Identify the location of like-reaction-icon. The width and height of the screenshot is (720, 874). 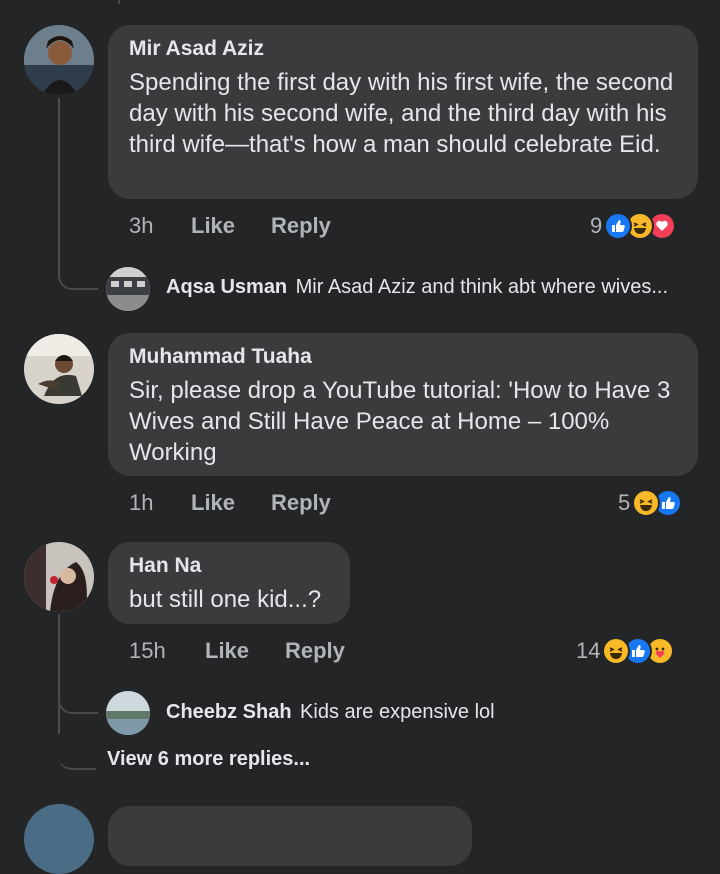
(618, 226).